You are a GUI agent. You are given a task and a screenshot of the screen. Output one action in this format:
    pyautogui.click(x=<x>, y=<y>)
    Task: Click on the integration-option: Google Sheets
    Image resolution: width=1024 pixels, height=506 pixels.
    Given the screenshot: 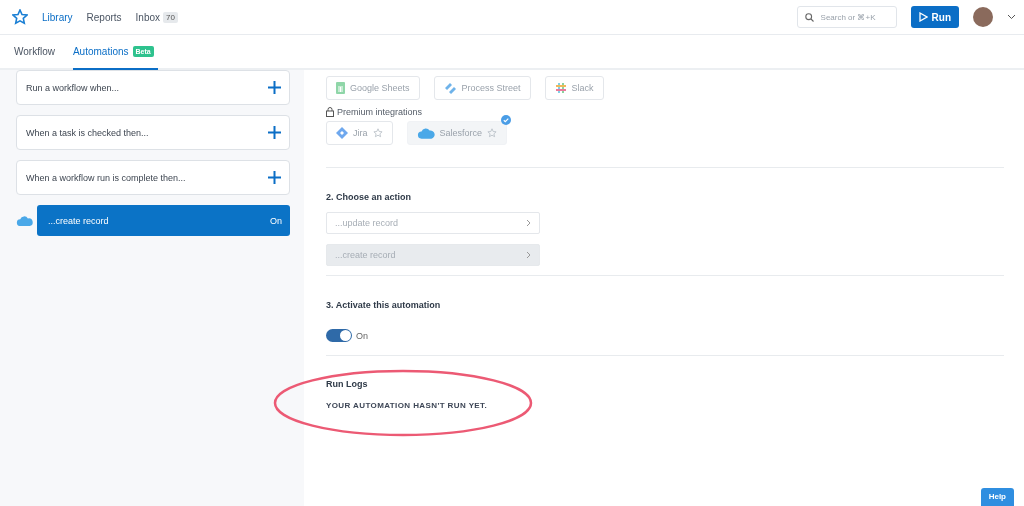 What is the action you would take?
    pyautogui.click(x=373, y=88)
    